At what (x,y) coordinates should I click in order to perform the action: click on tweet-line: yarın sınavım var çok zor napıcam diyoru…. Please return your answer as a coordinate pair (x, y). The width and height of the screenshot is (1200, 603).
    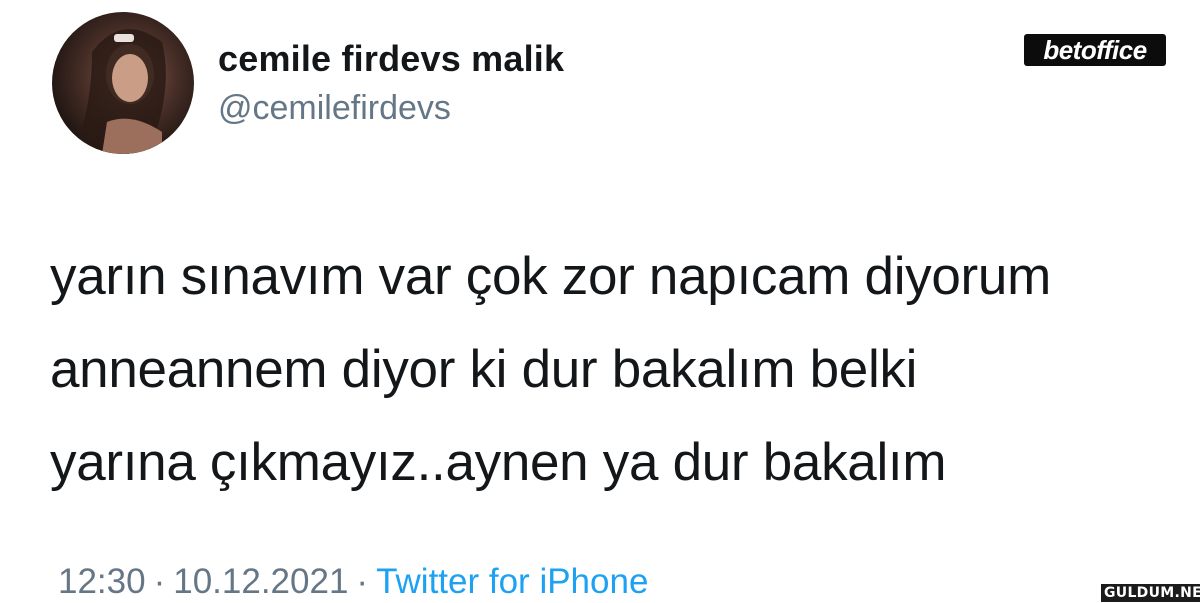
    Looking at the image, I should click on (550, 276).